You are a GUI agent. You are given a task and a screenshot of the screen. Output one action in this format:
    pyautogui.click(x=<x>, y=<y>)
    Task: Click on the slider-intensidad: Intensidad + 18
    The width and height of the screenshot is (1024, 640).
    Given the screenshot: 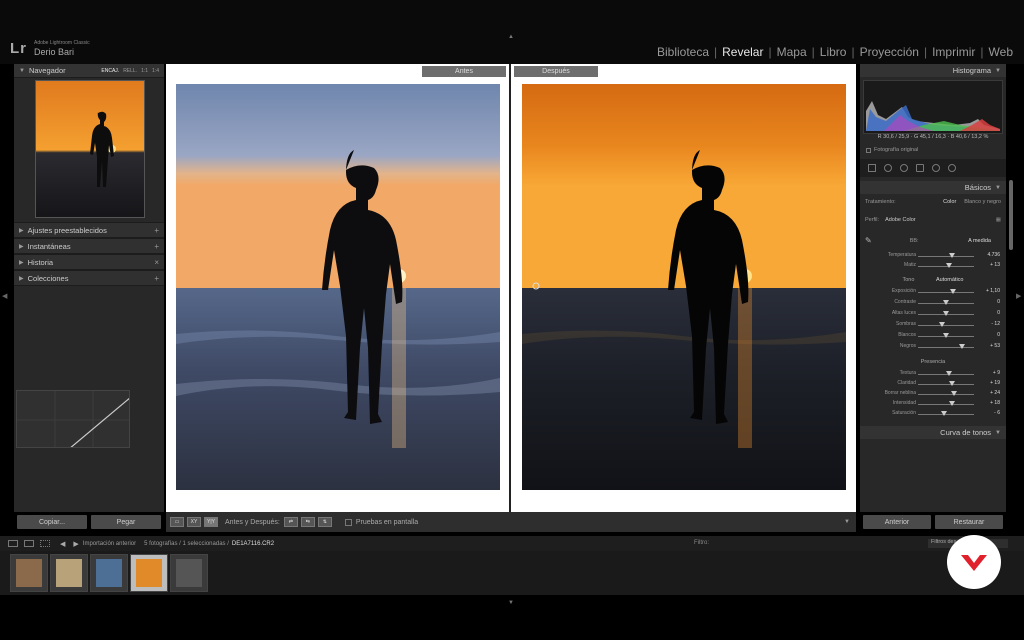 What is the action you would take?
    pyautogui.click(x=933, y=404)
    